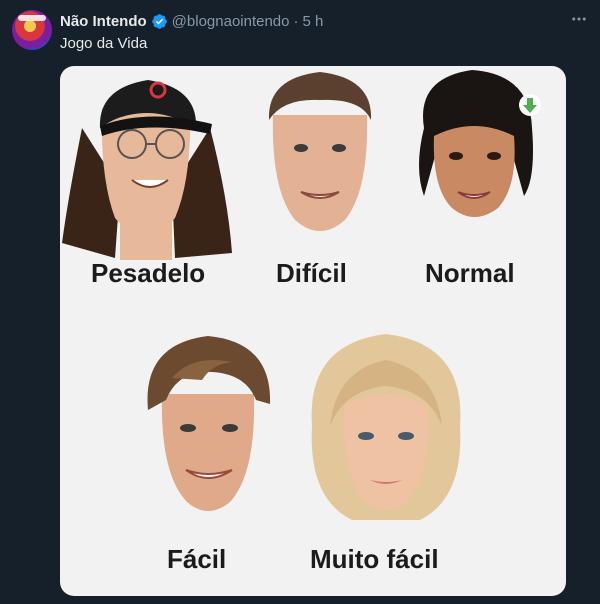 Image resolution: width=600 pixels, height=604 pixels. Describe the element at coordinates (231, 21) in the screenshot. I see `author-handle: @blognaointendo` at that location.